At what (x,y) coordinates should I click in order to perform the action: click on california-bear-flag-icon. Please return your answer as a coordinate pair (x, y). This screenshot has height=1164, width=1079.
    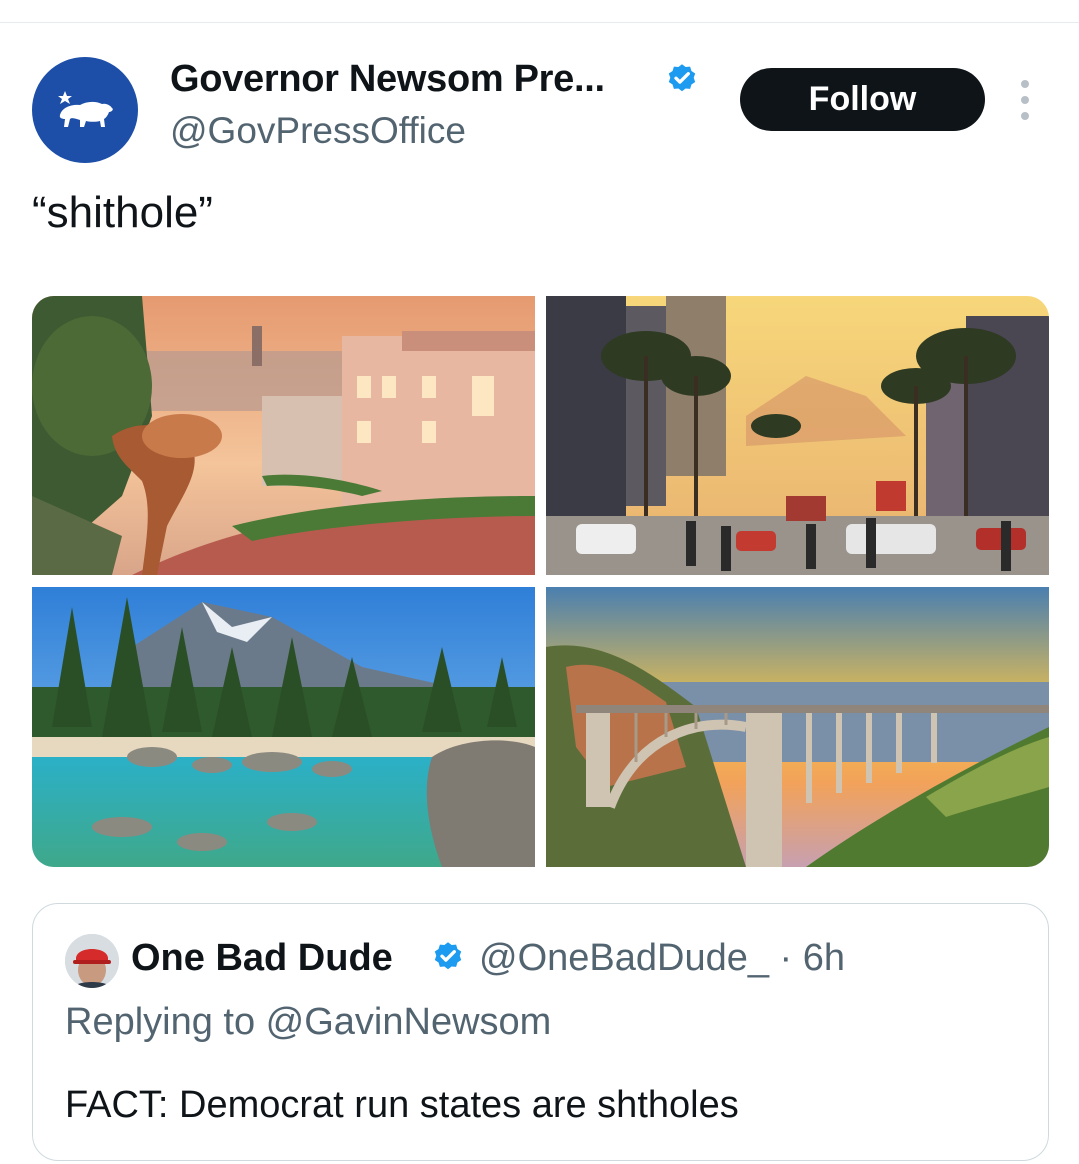
    Looking at the image, I should click on (85, 109).